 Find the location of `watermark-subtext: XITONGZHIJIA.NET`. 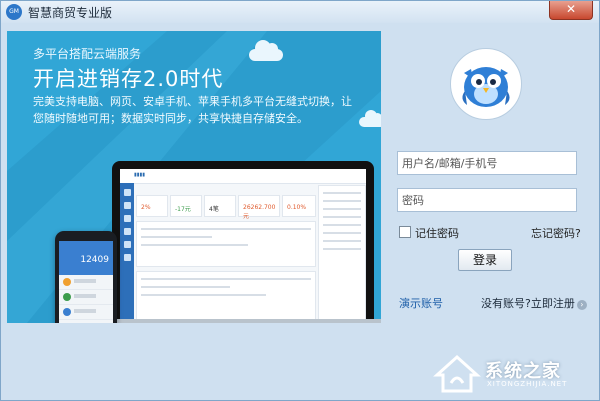

watermark-subtext: XITONGZHIJIA.NET is located at coordinates (527, 384).